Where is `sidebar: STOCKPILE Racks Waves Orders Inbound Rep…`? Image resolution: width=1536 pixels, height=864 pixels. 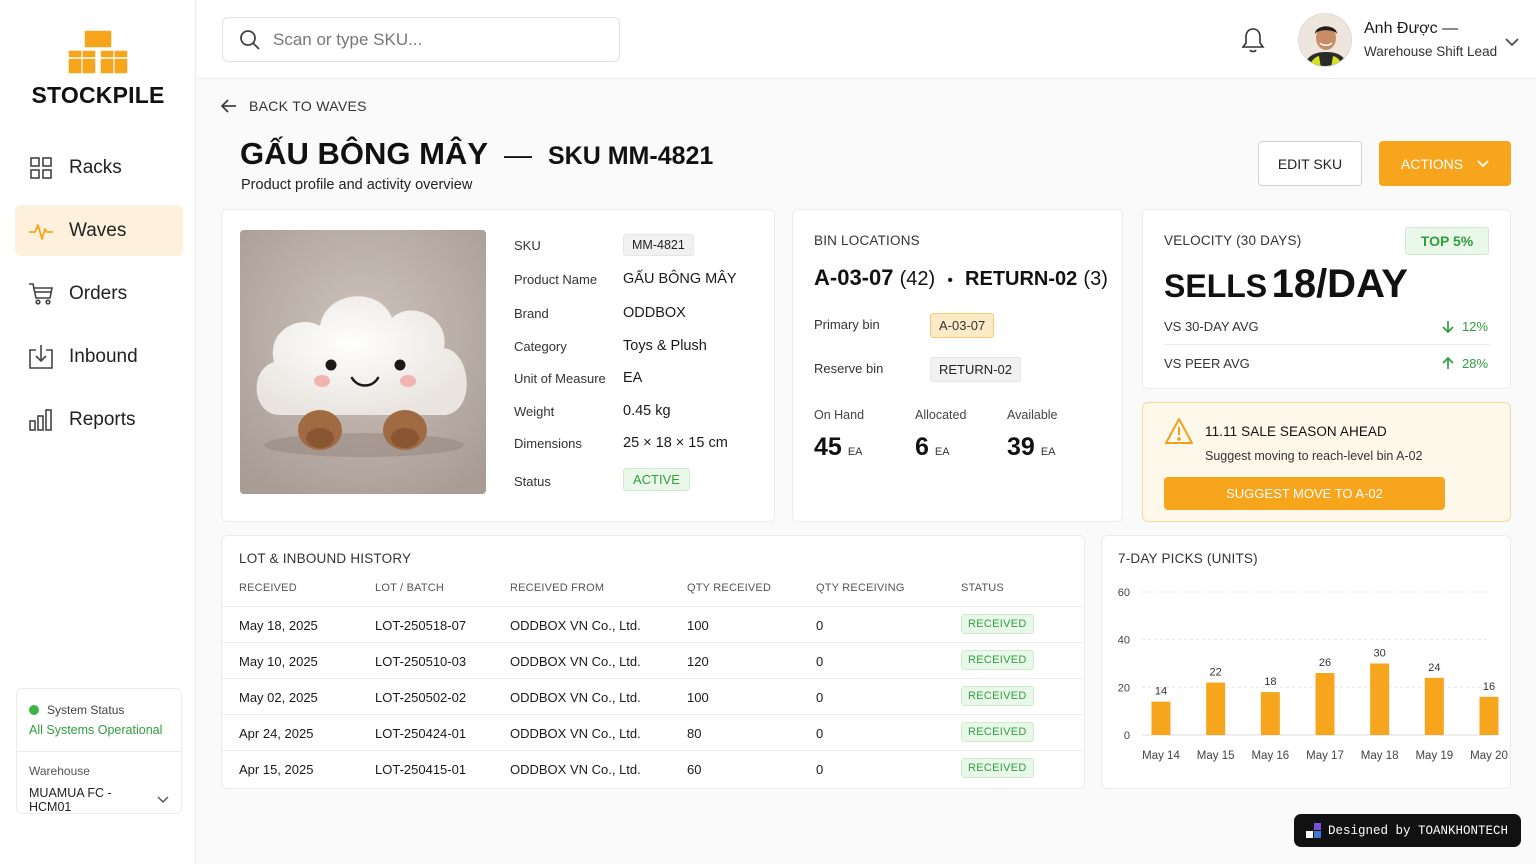 sidebar: STOCKPILE Racks Waves Orders Inbound Rep… is located at coordinates (98, 432).